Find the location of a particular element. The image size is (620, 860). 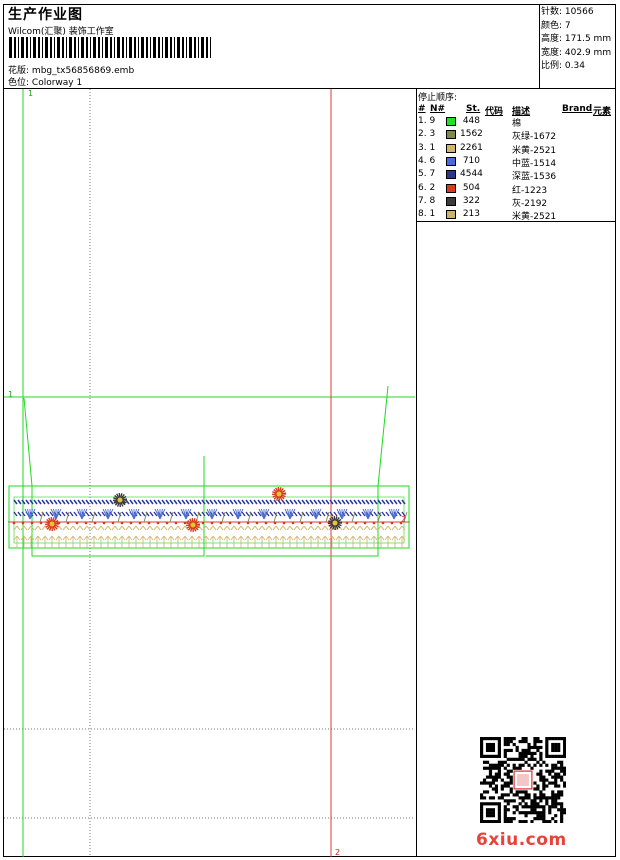

guide-label-h1: 1 is located at coordinates (11, 394).